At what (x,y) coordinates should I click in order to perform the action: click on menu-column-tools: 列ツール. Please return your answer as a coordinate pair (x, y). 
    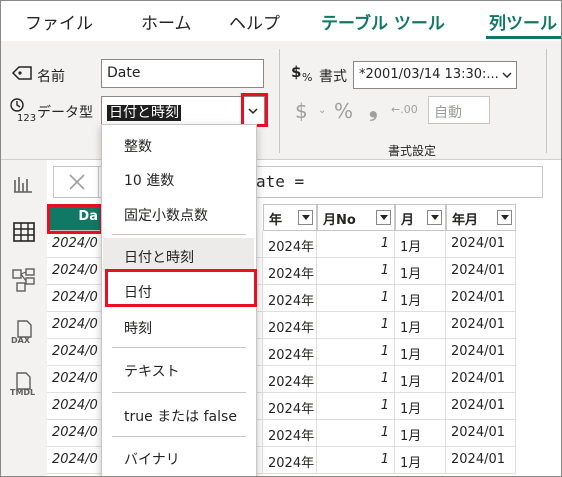
    Looking at the image, I should click on (523, 21).